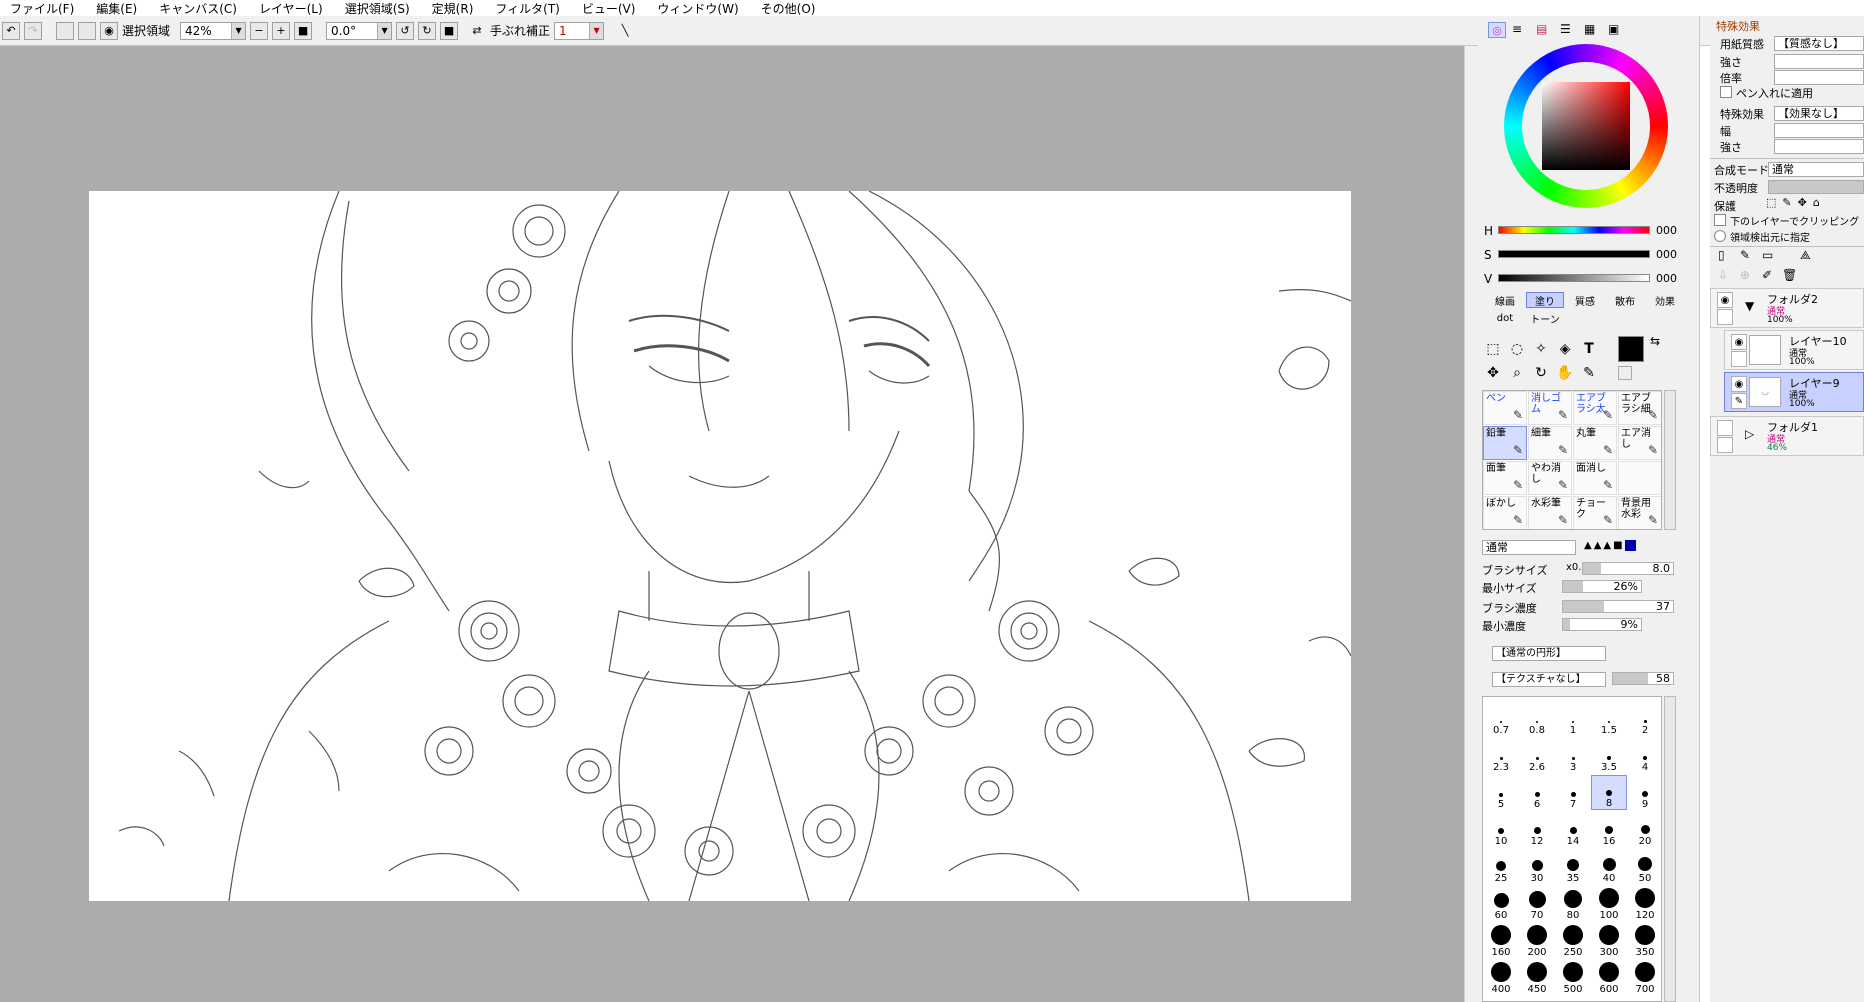  What do you see at coordinates (1501, 829) in the screenshot?
I see `brush-size-preset: 10` at bounding box center [1501, 829].